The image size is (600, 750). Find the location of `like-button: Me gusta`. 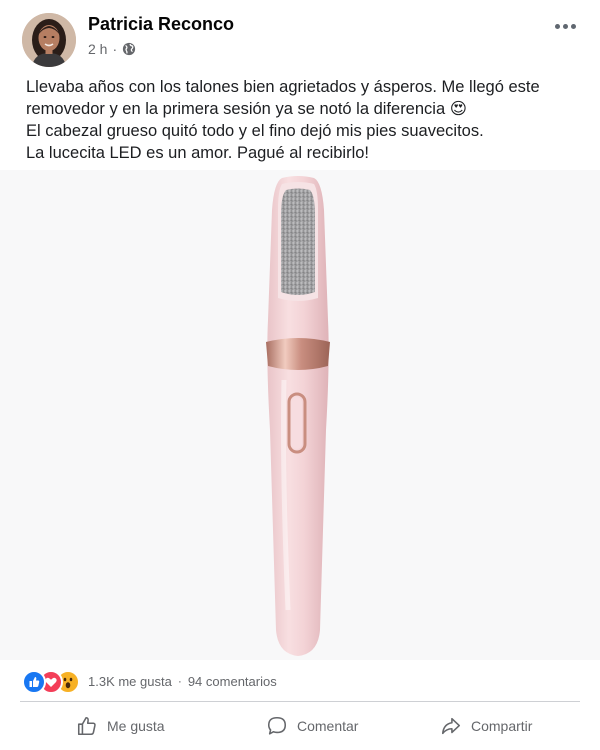

like-button: Me gusta is located at coordinates (120, 726).